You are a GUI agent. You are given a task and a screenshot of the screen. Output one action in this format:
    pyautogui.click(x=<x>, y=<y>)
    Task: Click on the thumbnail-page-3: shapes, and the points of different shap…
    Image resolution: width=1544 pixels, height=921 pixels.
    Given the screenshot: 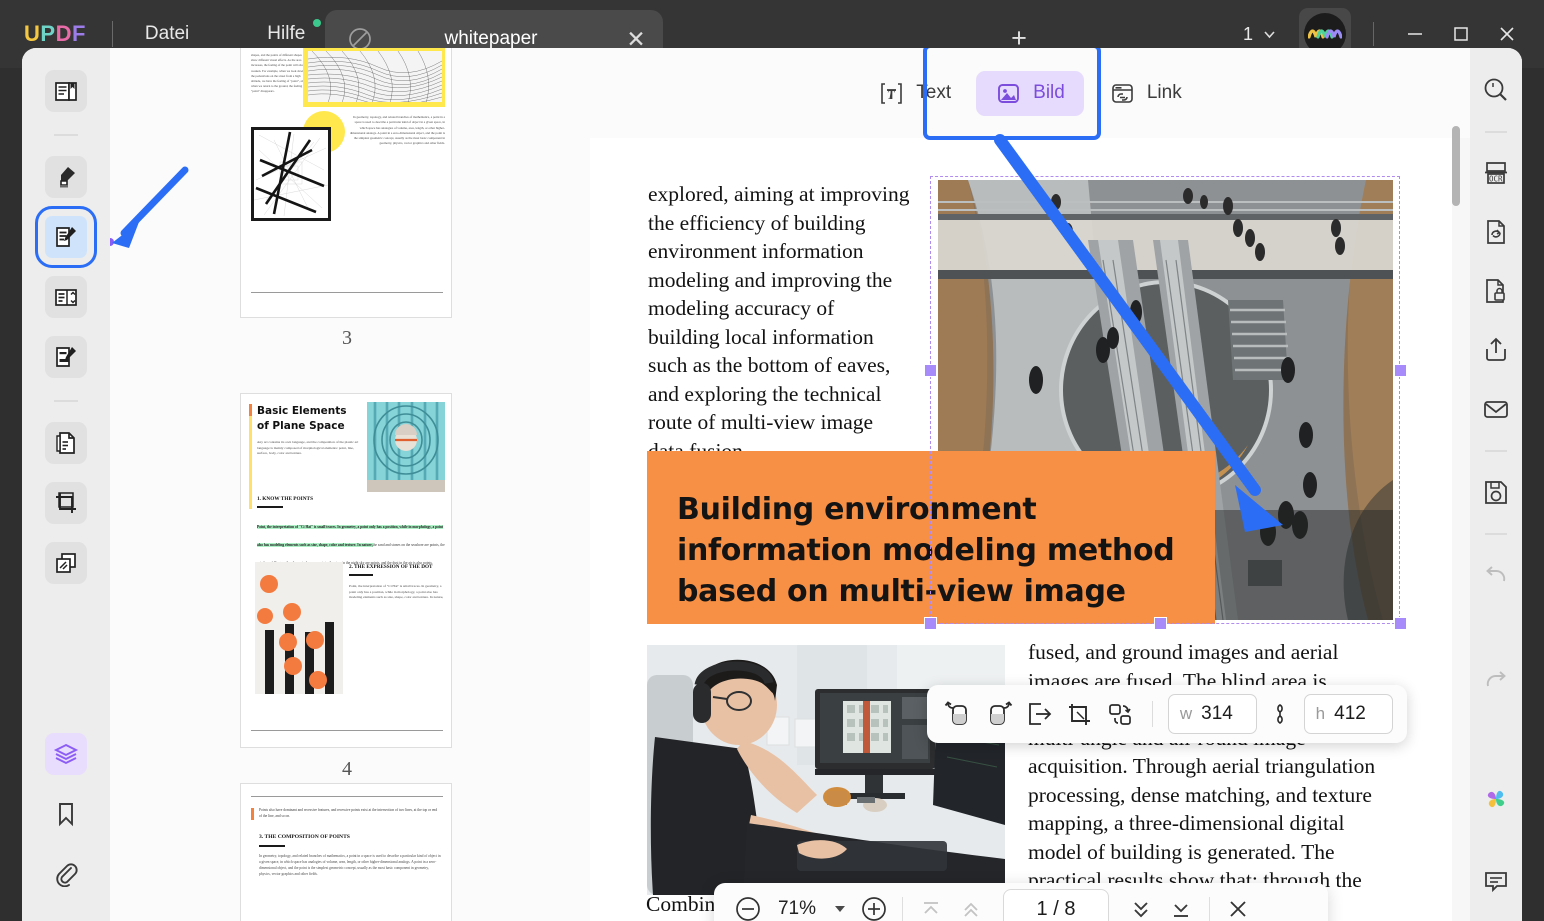 What is the action you would take?
    pyautogui.click(x=346, y=198)
    